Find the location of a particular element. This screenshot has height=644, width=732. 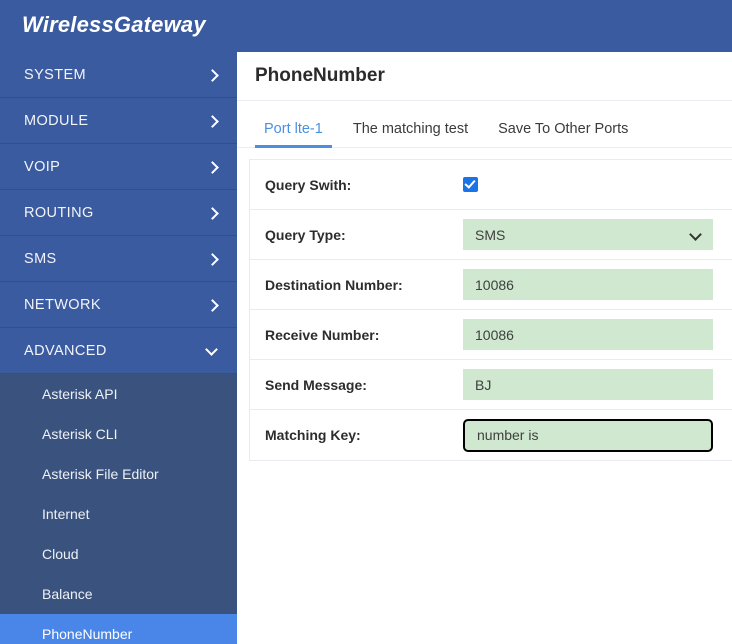

query-switch-field is located at coordinates (597, 184).